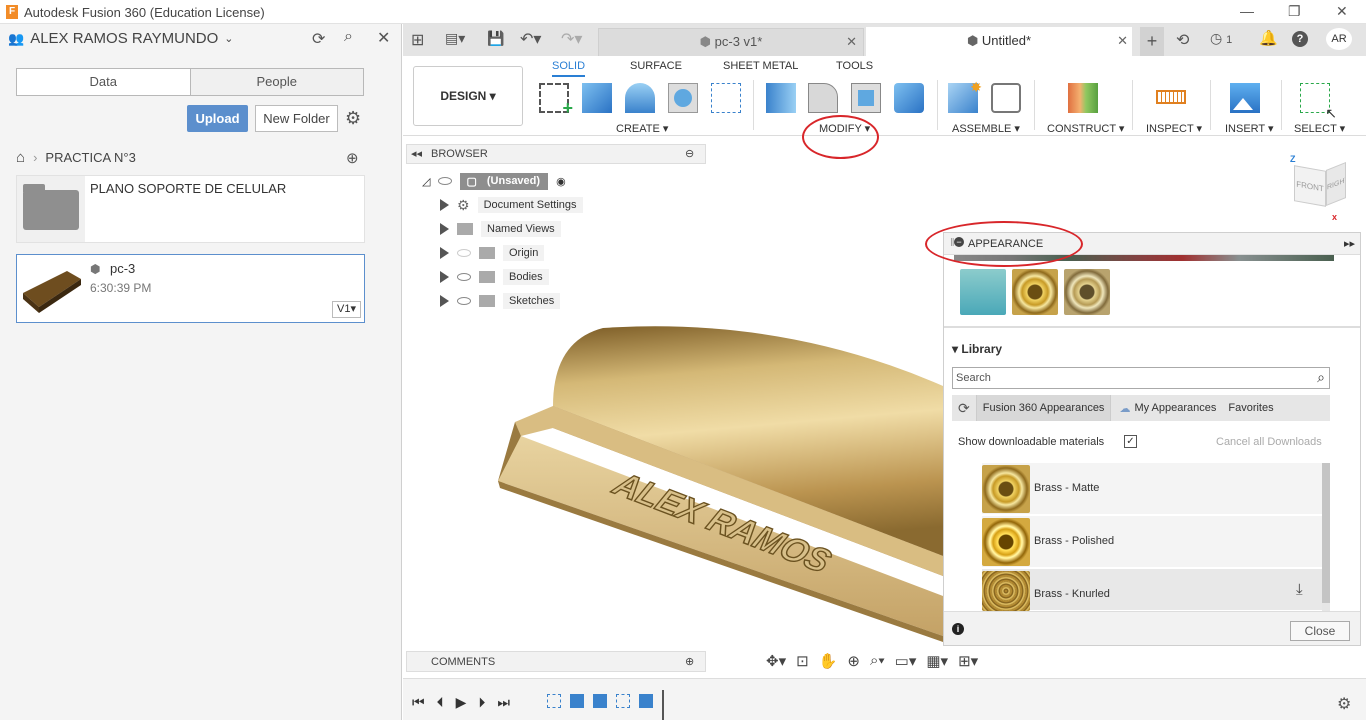 Image resolution: width=1366 pixels, height=720 pixels. I want to click on close-window-button: ✕, so click(1342, 11).